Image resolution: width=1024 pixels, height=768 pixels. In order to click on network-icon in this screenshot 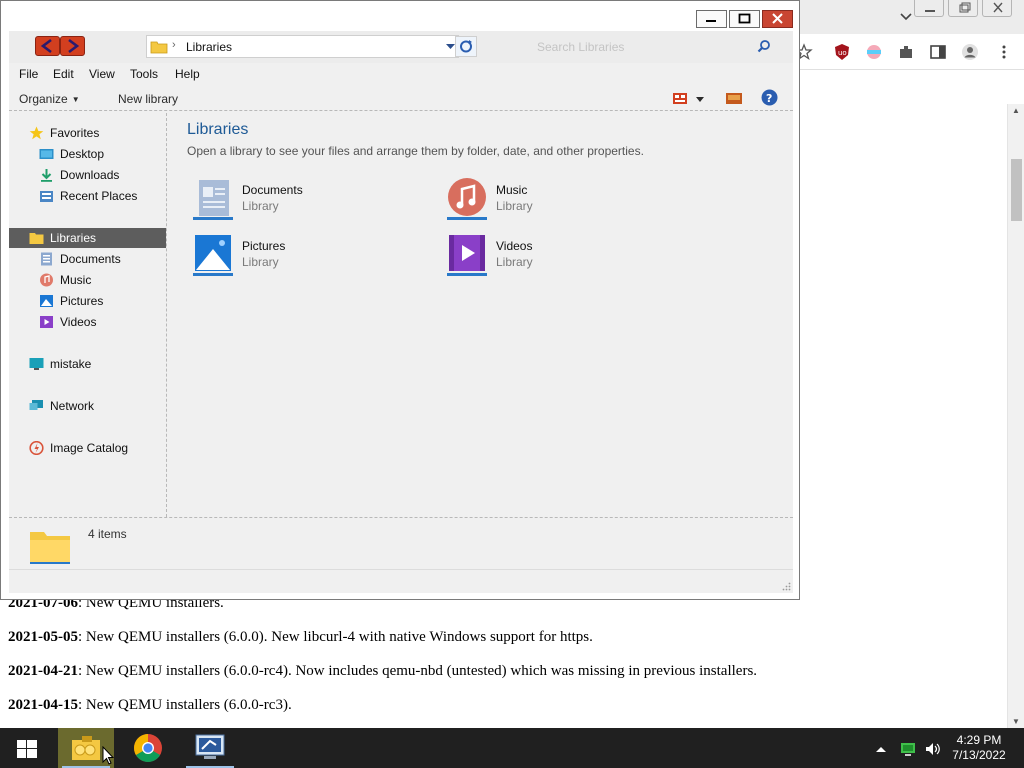, I will do `click(36, 405)`.